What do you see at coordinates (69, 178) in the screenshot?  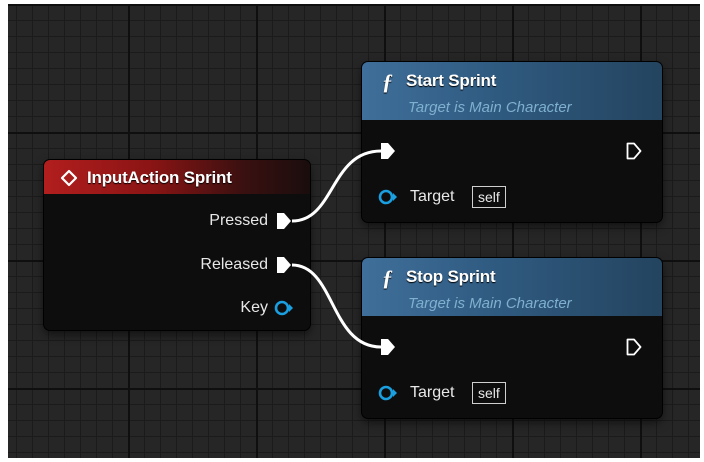 I see `diamond-event-icon` at bounding box center [69, 178].